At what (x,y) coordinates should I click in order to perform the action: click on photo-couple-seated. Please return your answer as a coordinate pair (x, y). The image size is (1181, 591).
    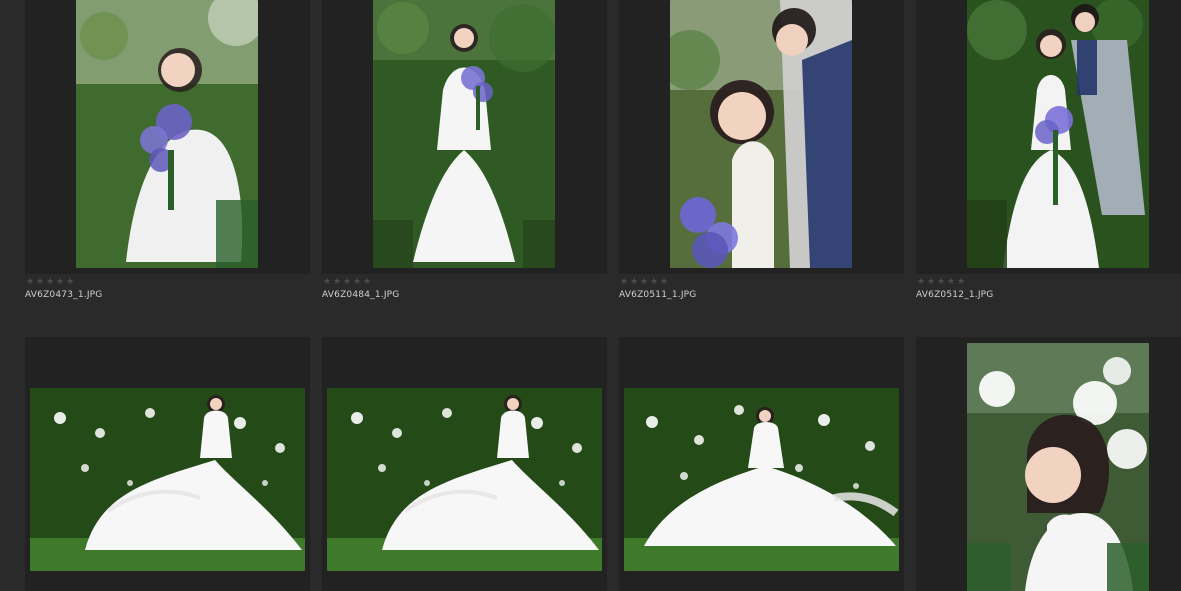
    Looking at the image, I should click on (1058, 134).